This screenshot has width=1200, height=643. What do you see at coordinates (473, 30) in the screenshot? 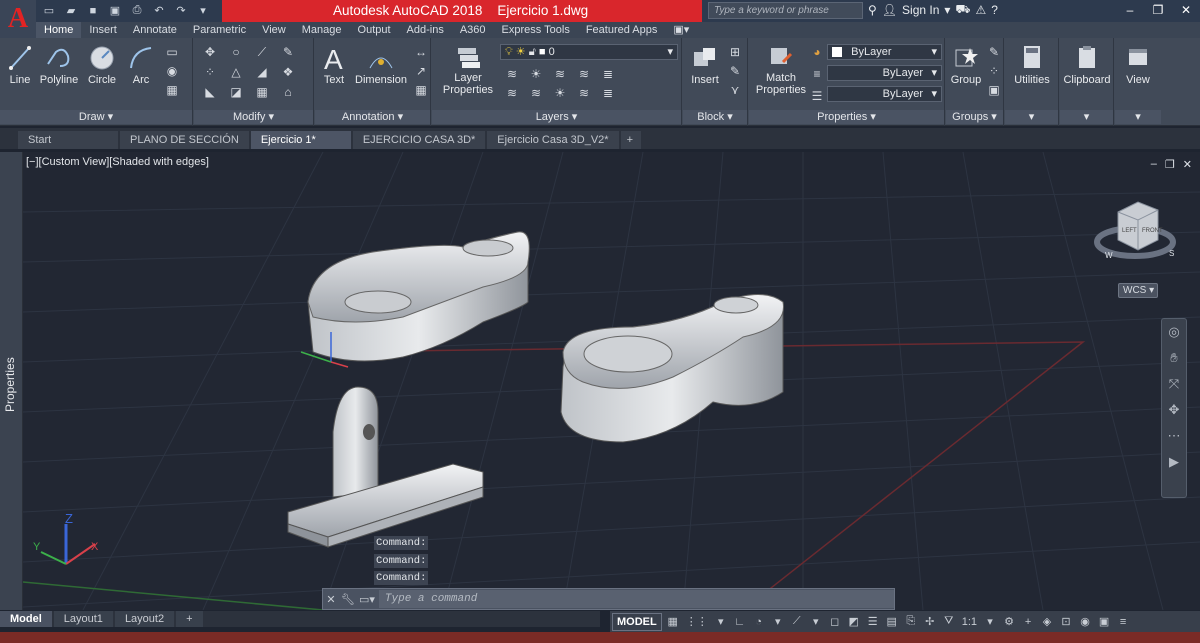
I see `tab-a360: A360` at bounding box center [473, 30].